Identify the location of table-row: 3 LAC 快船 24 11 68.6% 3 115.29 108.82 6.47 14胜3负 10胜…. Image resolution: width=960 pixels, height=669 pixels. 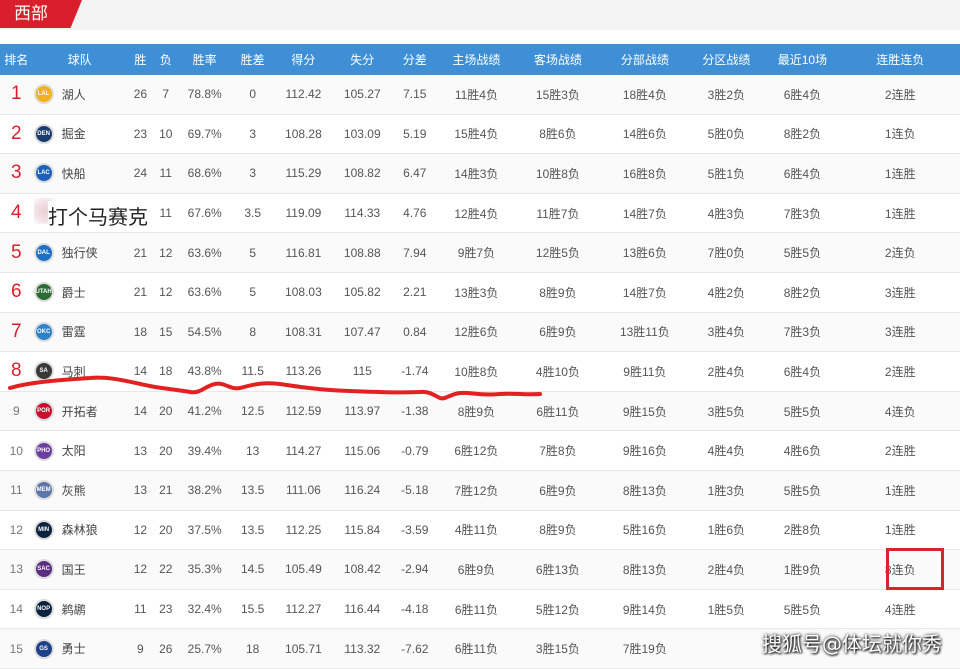
(480, 174).